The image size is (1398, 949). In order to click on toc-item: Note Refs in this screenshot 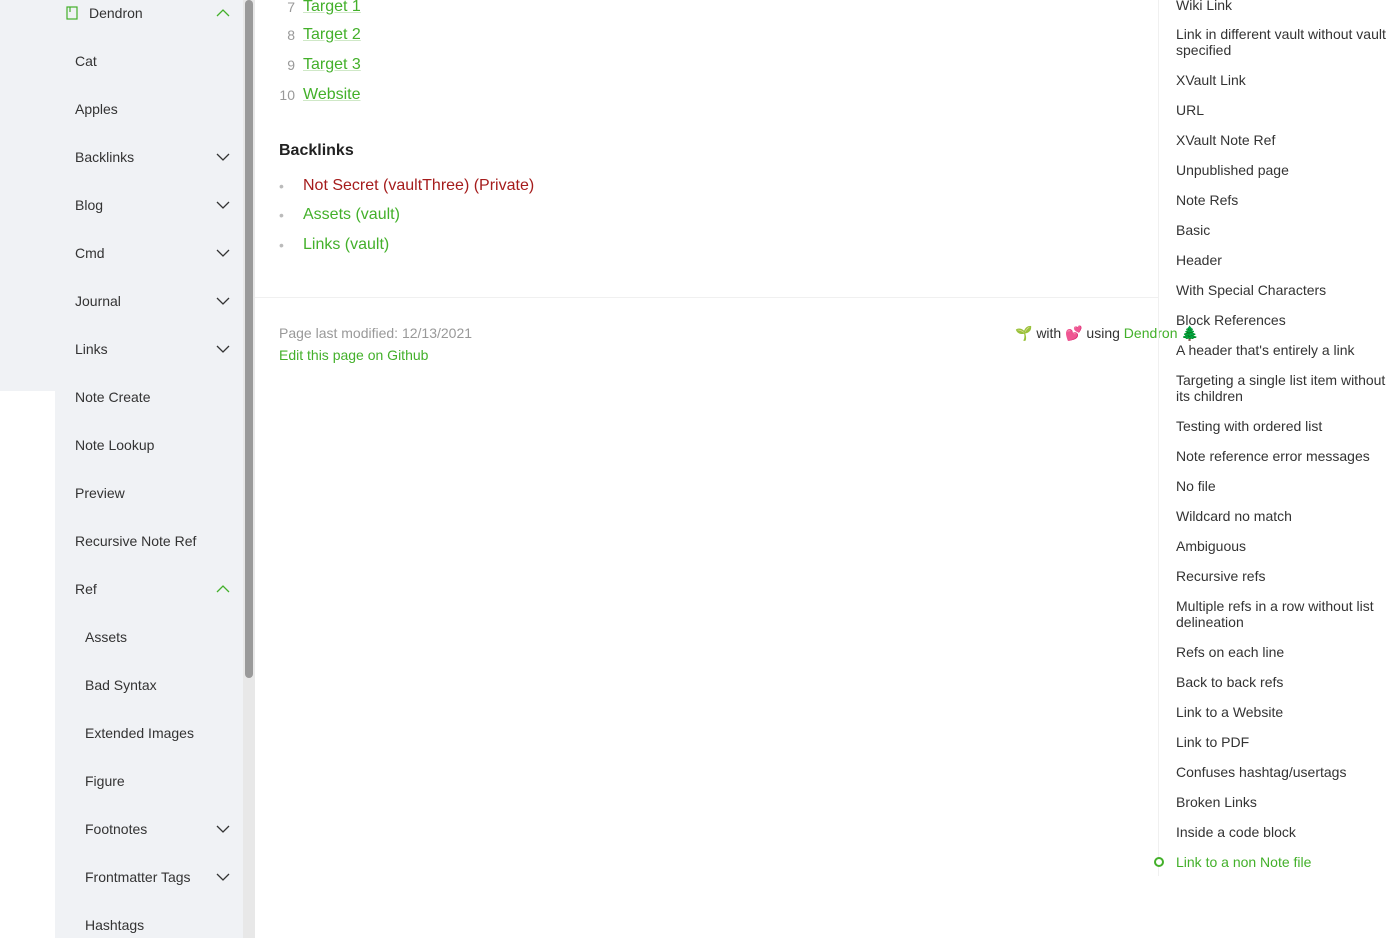, I will do `click(1287, 200)`.